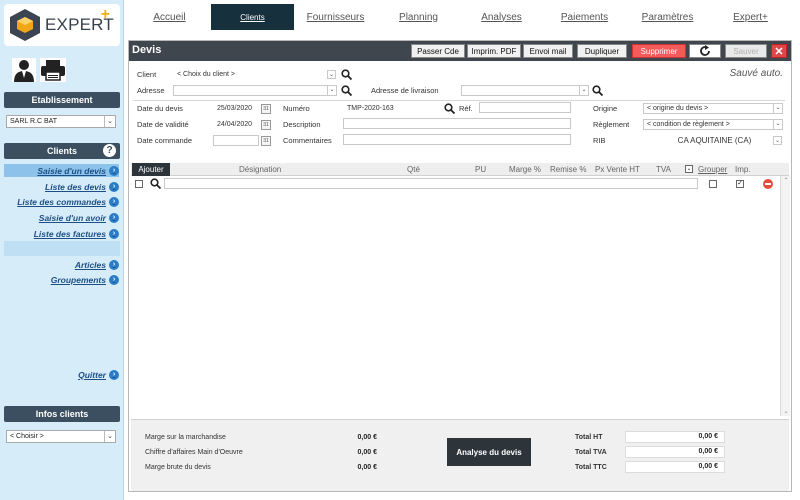  Describe the element at coordinates (61, 436) in the screenshot. I see `infos-clients-select: < Choisir > ⌄` at that location.